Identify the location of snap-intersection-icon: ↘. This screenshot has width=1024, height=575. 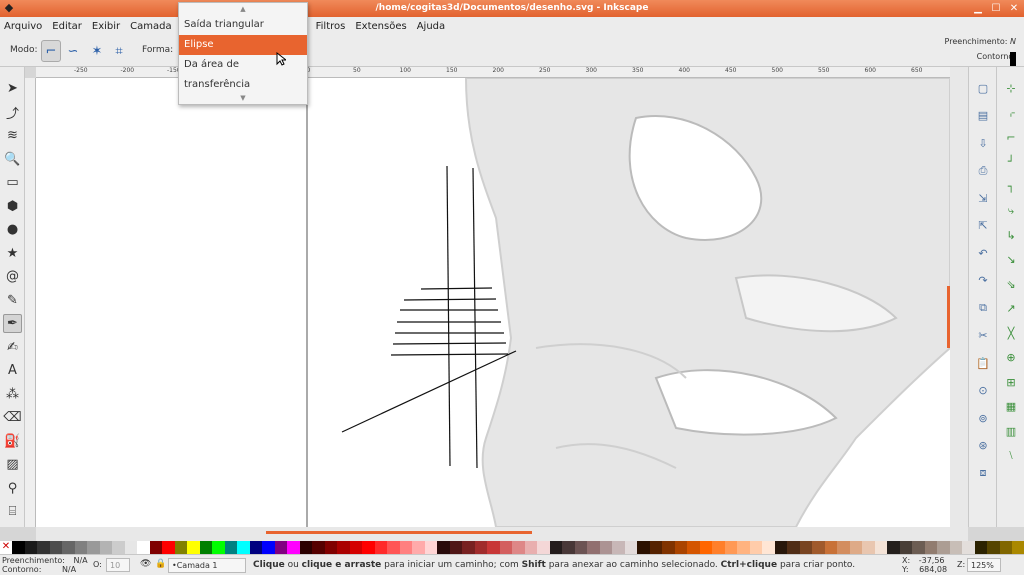
(1011, 260).